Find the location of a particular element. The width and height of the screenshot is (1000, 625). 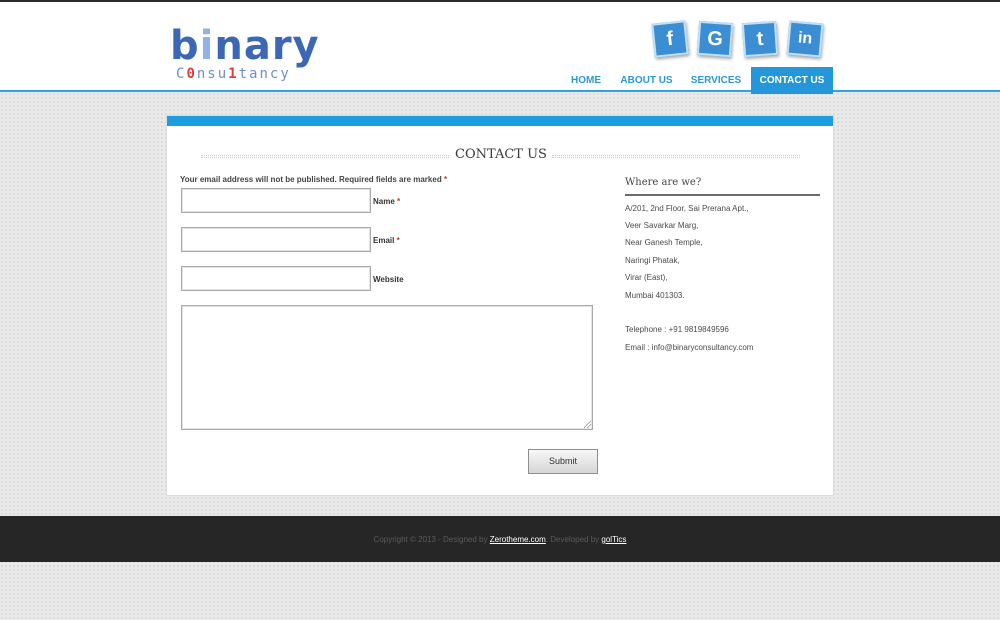

sidebar-divider is located at coordinates (722, 195).